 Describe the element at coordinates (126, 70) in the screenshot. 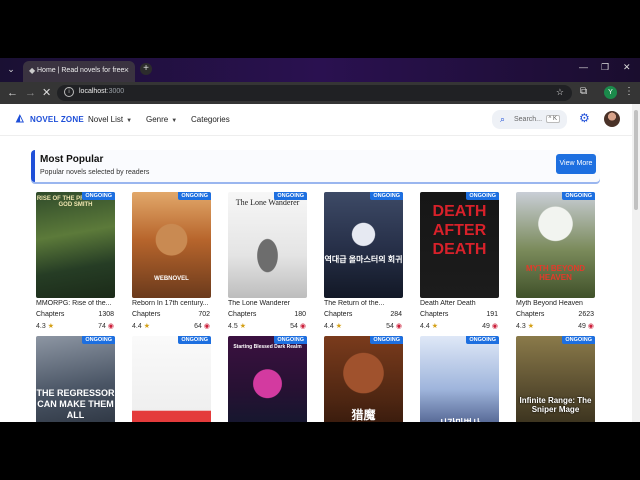

I see `close-tab-icon: ×` at that location.